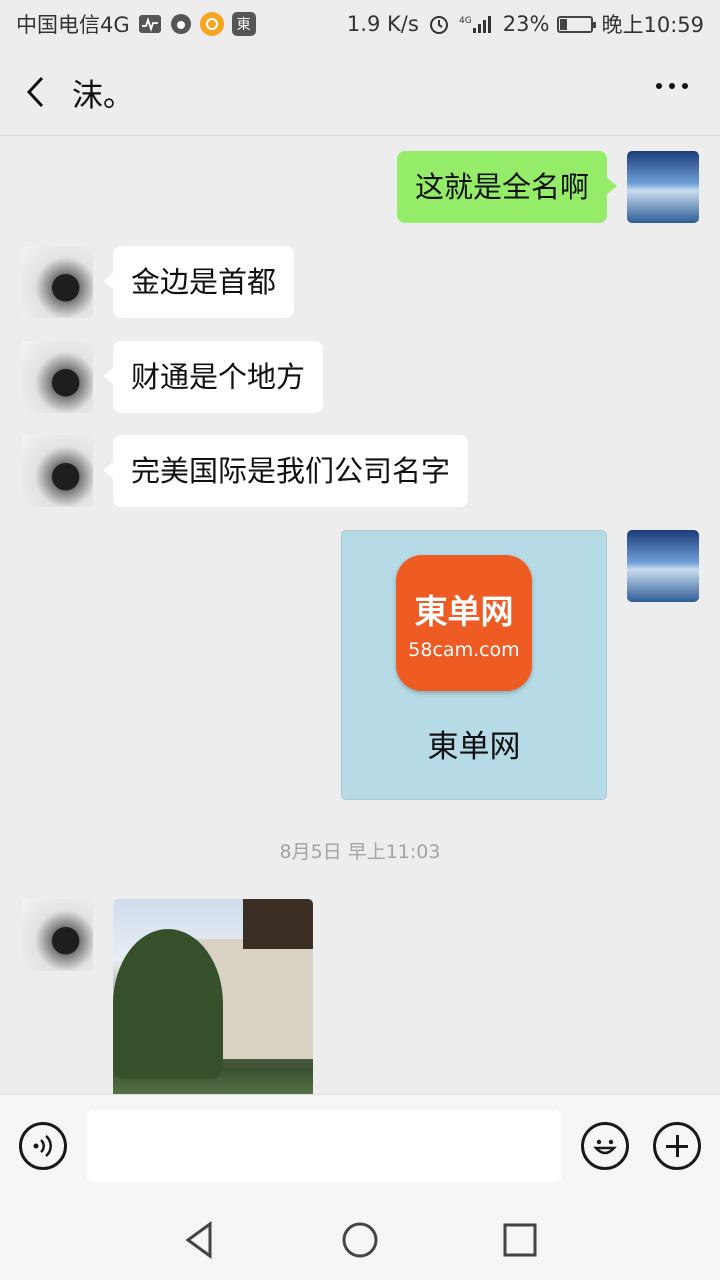 This screenshot has width=720, height=1280. I want to click on nav-back-button, so click(200, 1240).